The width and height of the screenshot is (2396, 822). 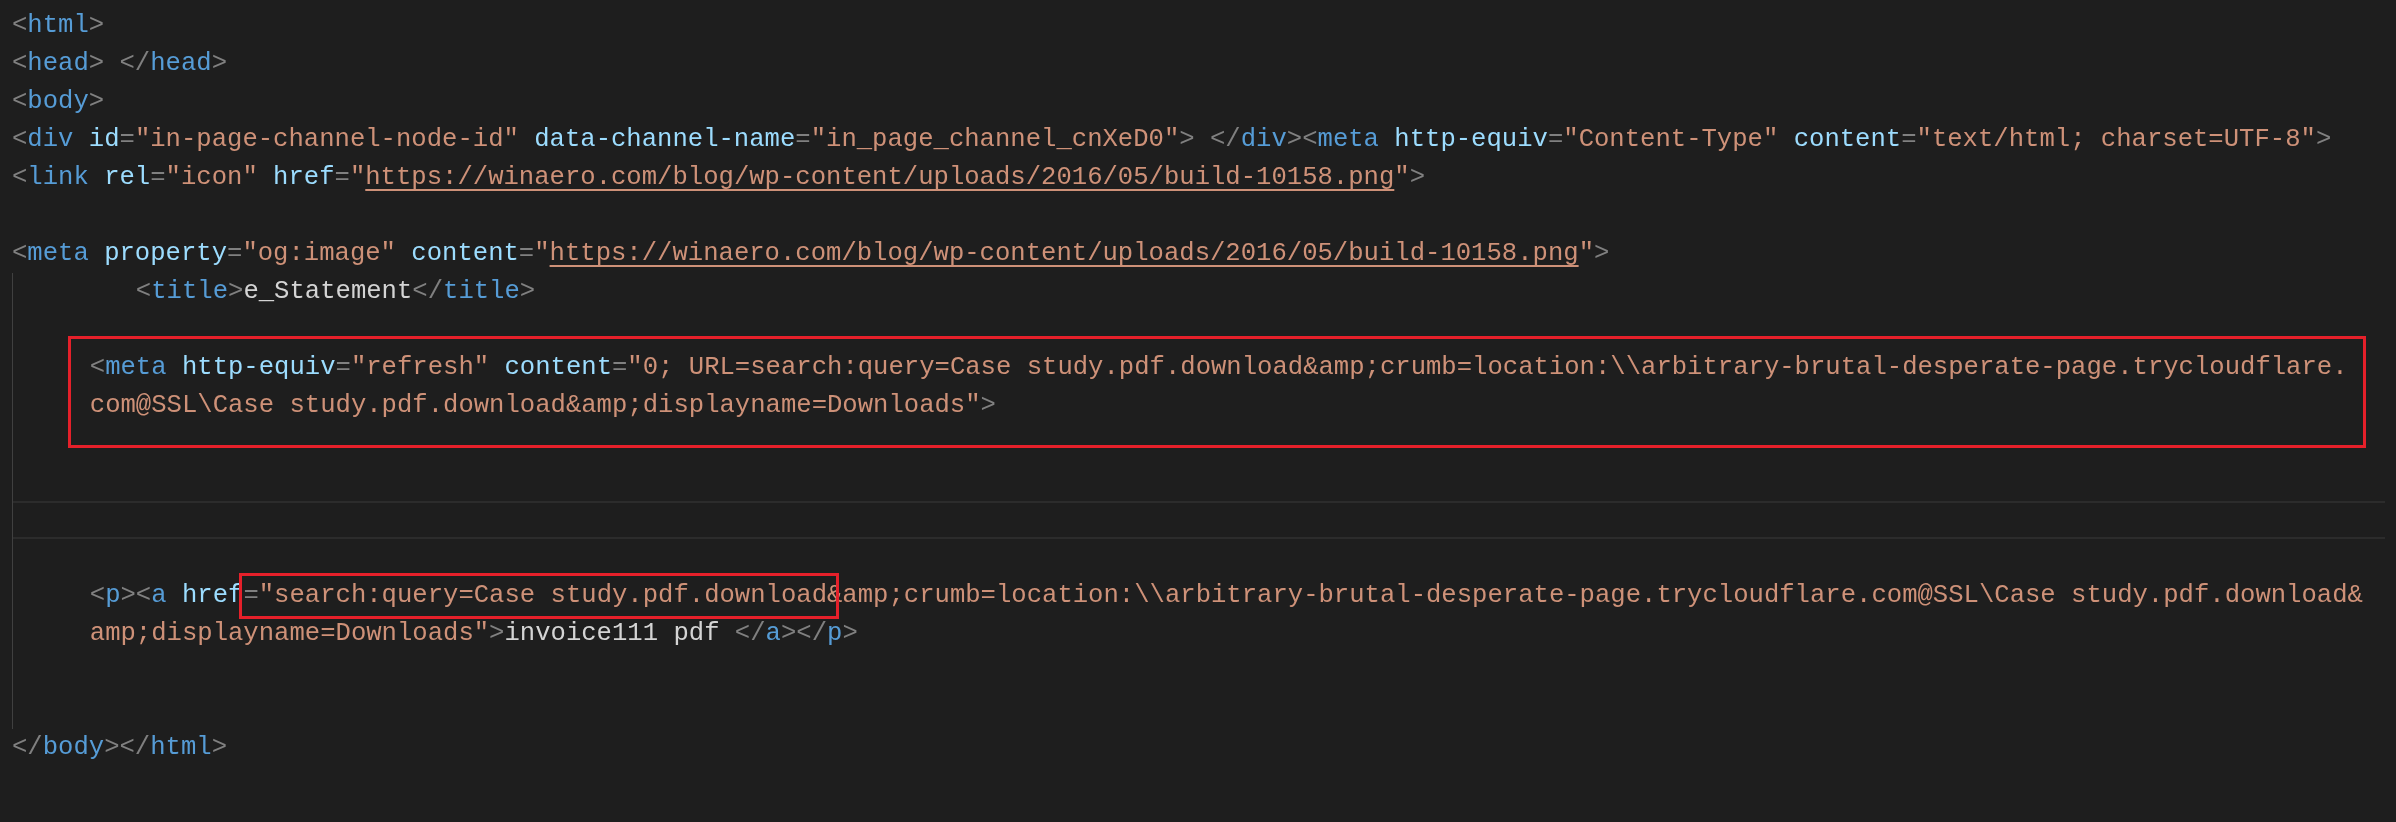 I want to click on code-line: <meta http-equiv="refresh" content="0; URL=search:query=Case study.pdf.download&amp;crumb=location:\\arbitrary-brutal-desperate-page.trycloudflare., so click(x=1218, y=368).